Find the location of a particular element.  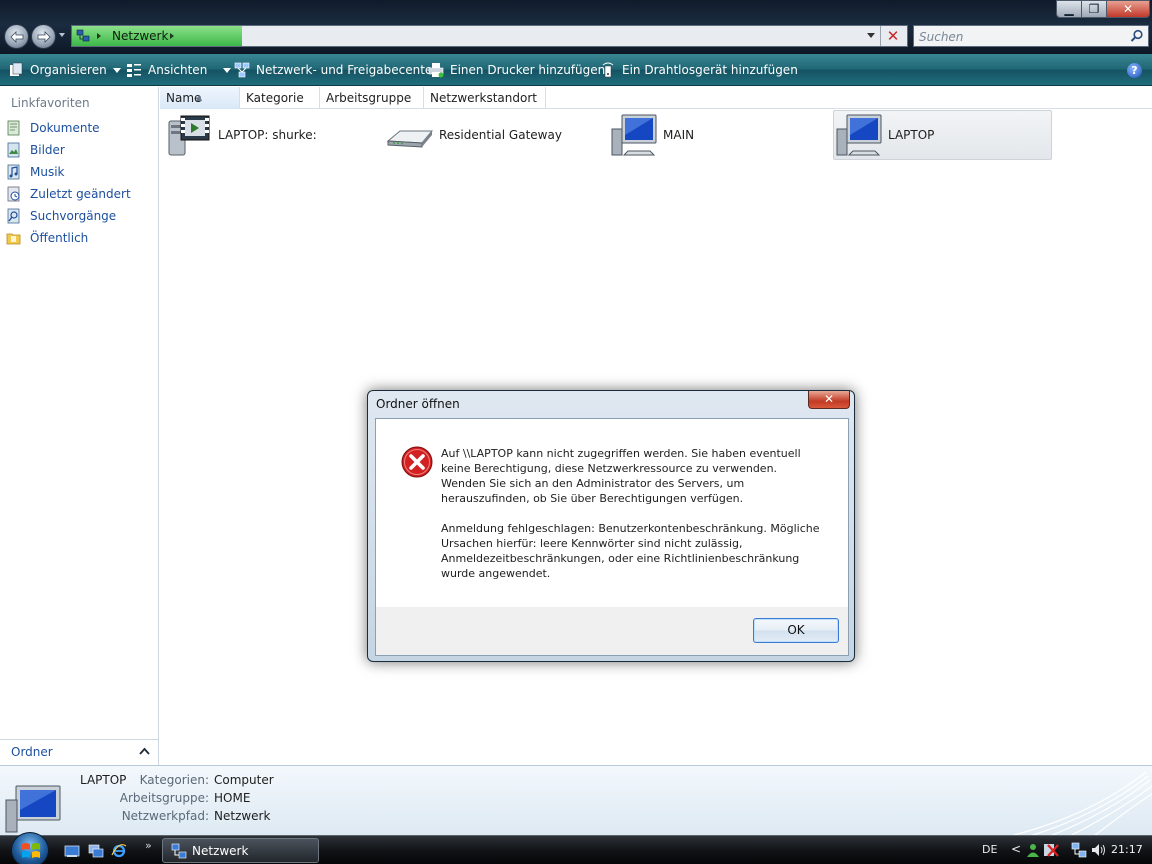

add-printer-button: Einen Drucker hinzufügen is located at coordinates (516, 70).